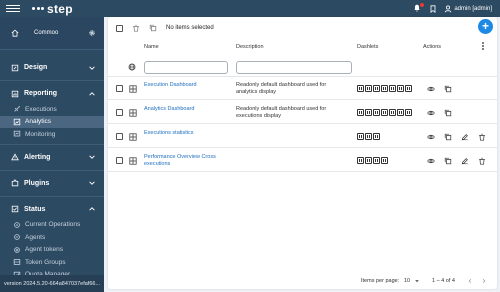  Describe the element at coordinates (302, 160) in the screenshot. I see `table-row: Performance Overview Cross executions` at that location.